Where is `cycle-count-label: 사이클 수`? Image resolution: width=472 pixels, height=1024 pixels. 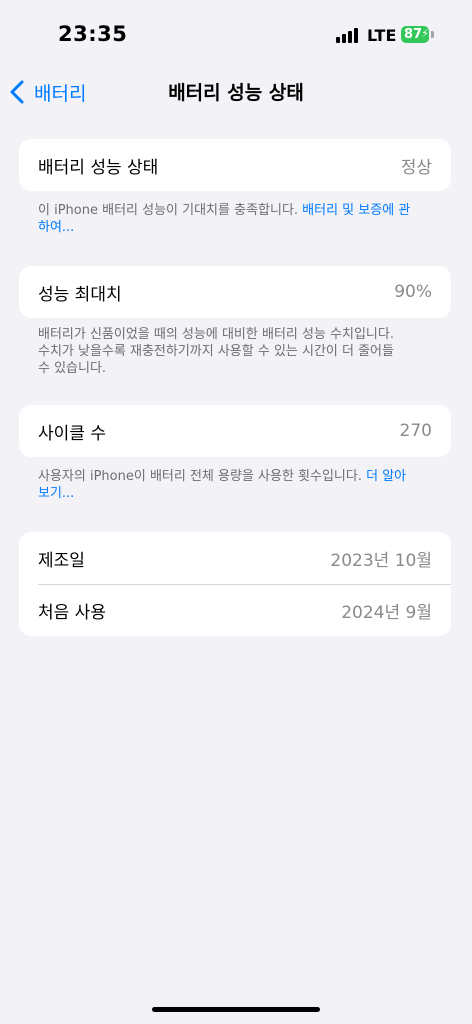
cycle-count-label: 사이클 수 is located at coordinates (72, 433).